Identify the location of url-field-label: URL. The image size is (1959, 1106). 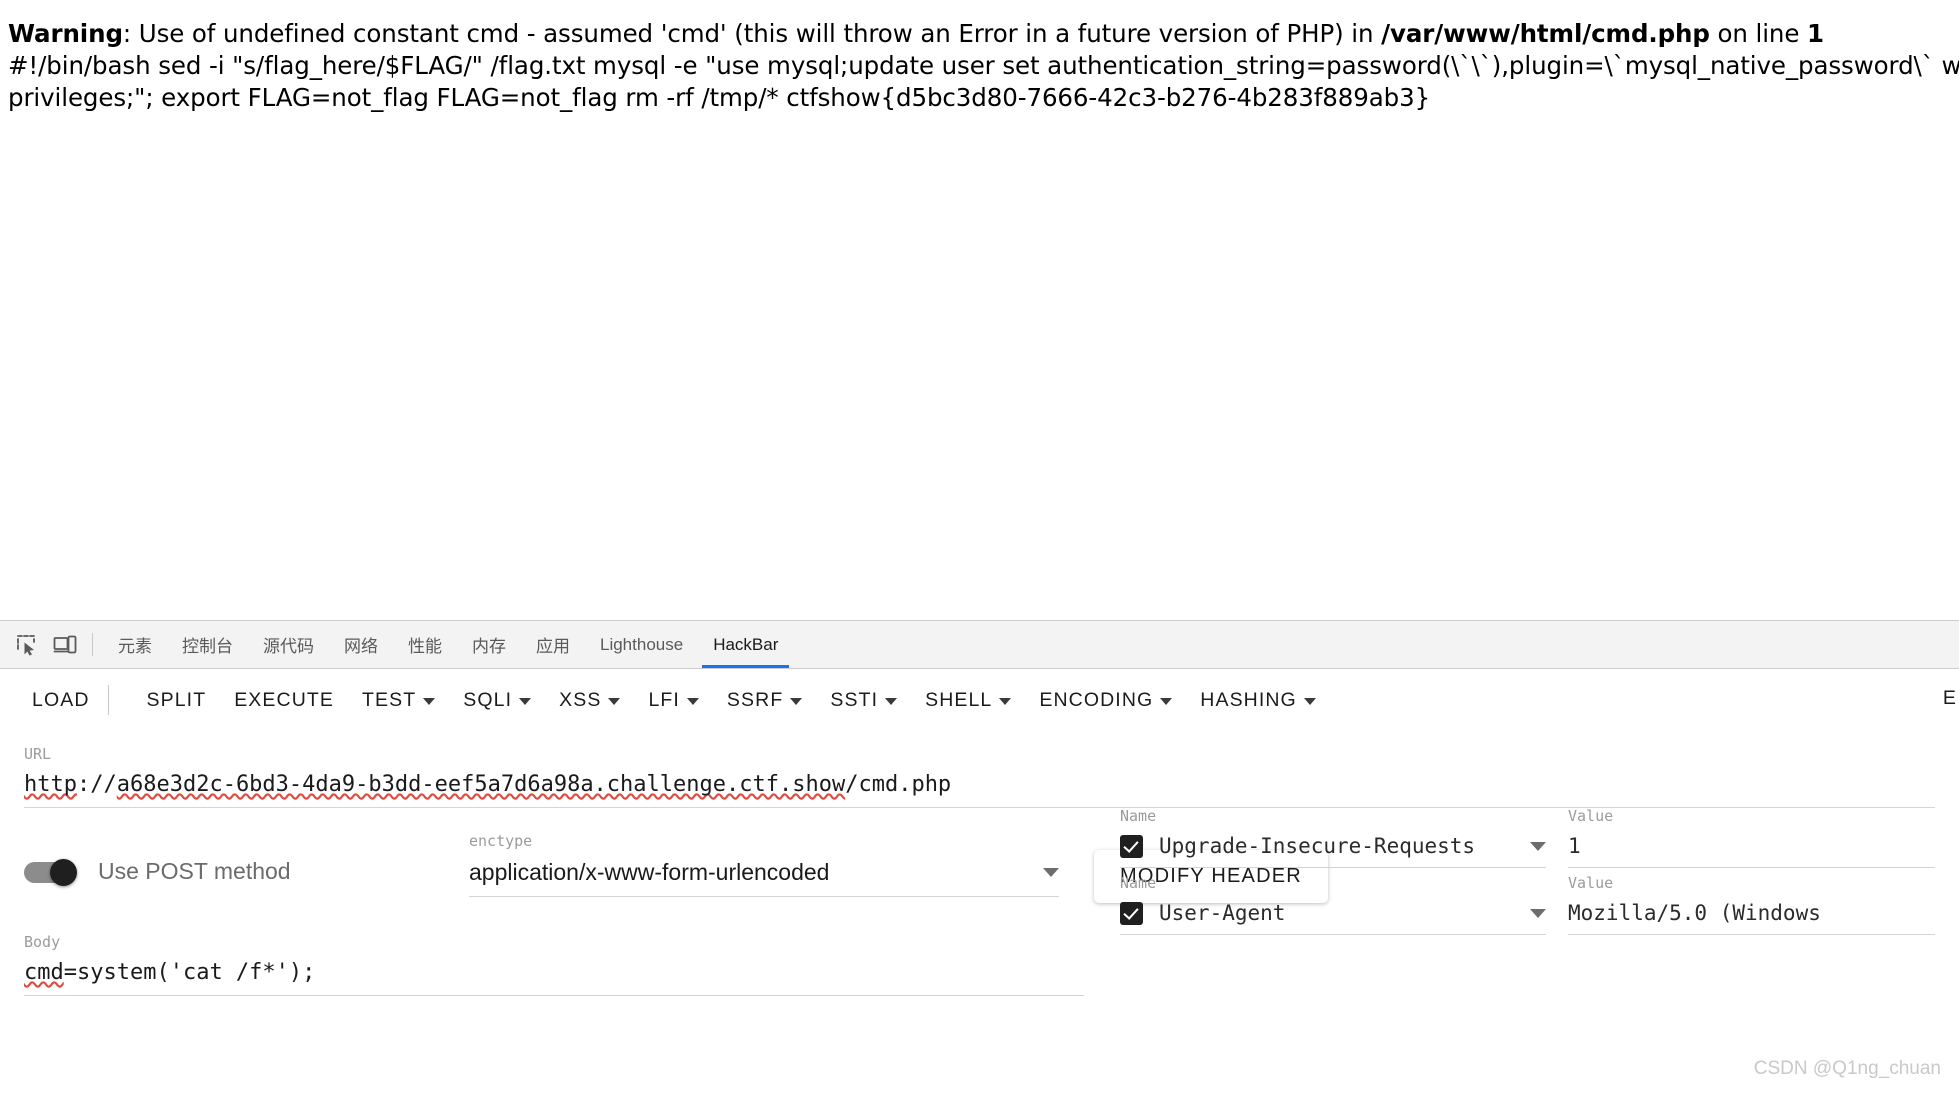
(38, 754).